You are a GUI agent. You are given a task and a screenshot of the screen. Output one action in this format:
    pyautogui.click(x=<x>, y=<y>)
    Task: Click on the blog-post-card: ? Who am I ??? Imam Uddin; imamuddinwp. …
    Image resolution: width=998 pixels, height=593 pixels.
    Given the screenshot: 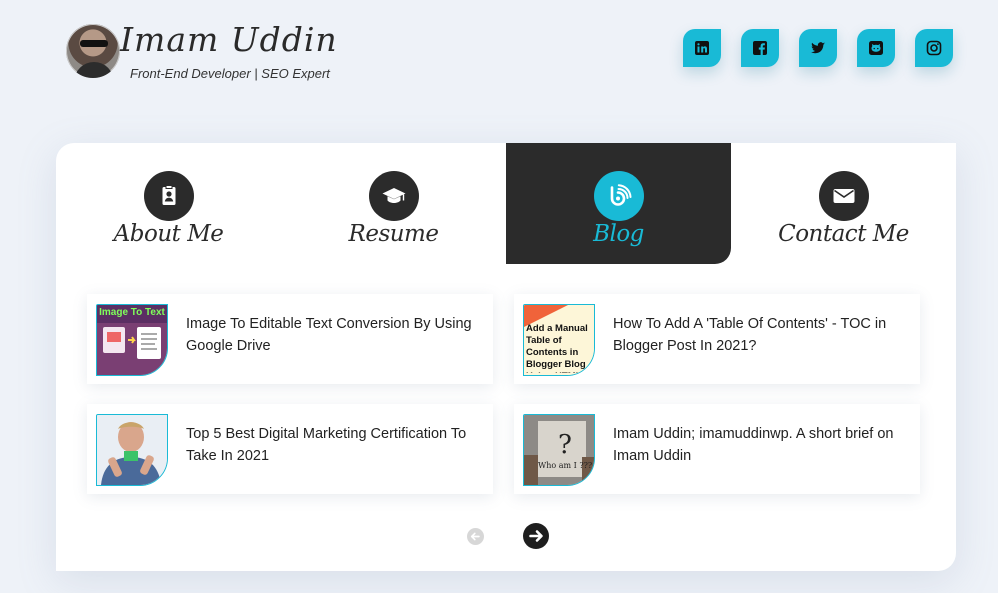 What is the action you would take?
    pyautogui.click(x=717, y=449)
    